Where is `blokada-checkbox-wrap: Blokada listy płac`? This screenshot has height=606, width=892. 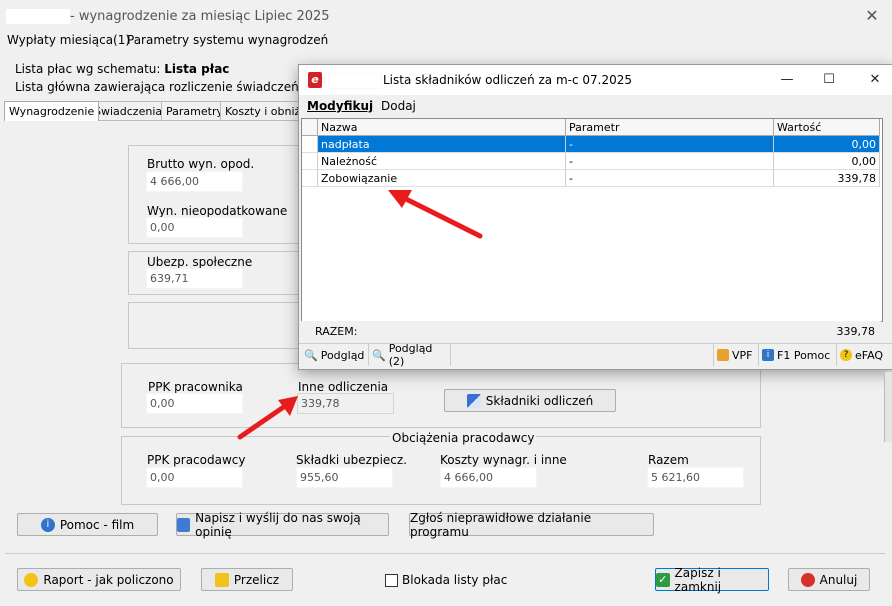
blokada-checkbox-wrap: Blokada listy płac is located at coordinates (446, 580).